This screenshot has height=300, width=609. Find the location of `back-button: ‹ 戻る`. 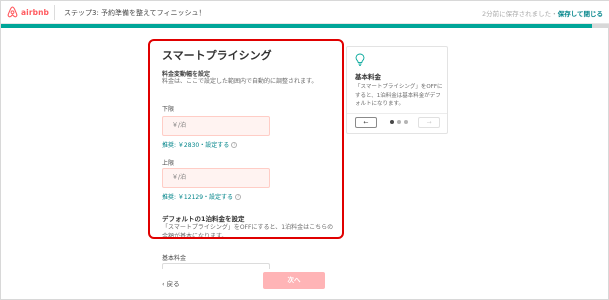

back-button: ‹ 戻る is located at coordinates (171, 283).